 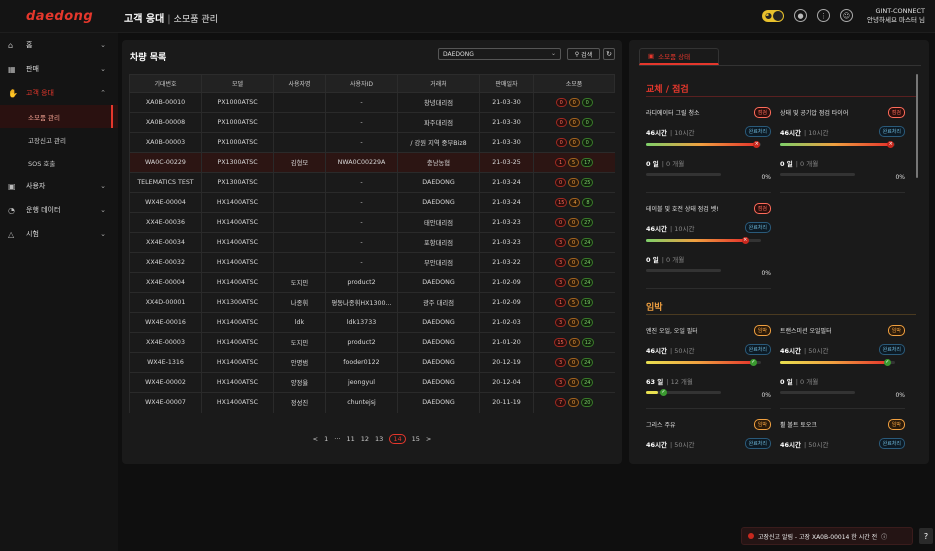 What do you see at coordinates (762, 424) in the screenshot?
I see `status-badge: 임박` at bounding box center [762, 424].